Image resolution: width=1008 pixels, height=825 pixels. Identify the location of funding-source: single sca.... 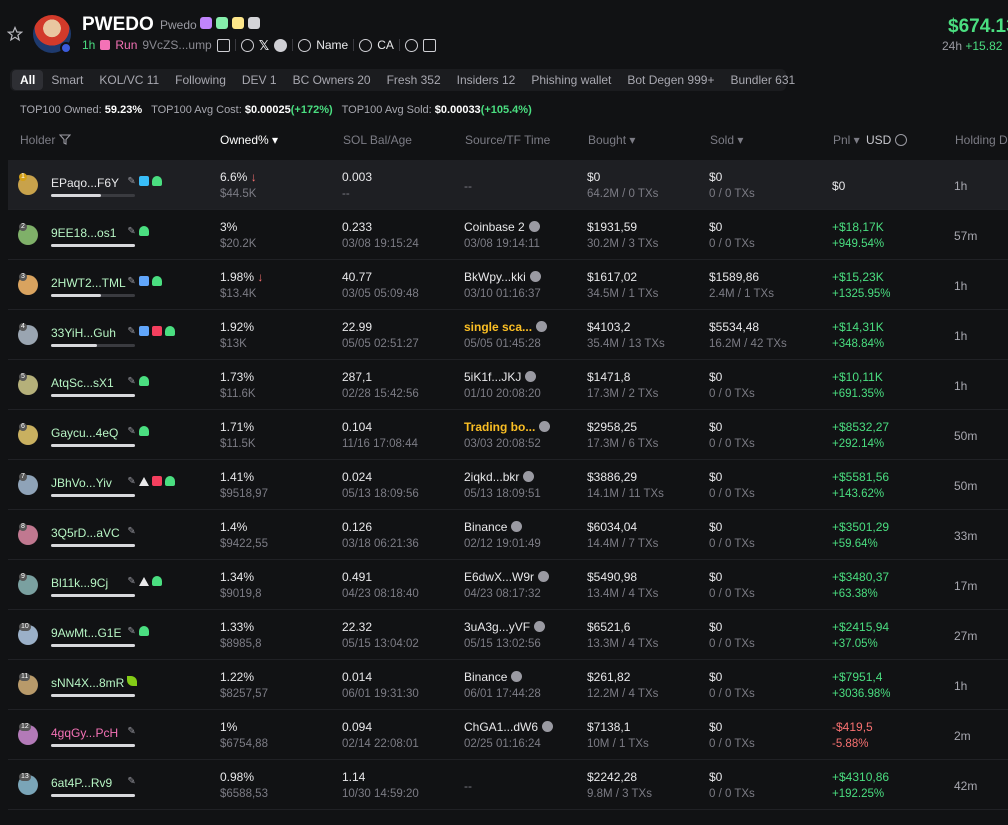
(506, 327).